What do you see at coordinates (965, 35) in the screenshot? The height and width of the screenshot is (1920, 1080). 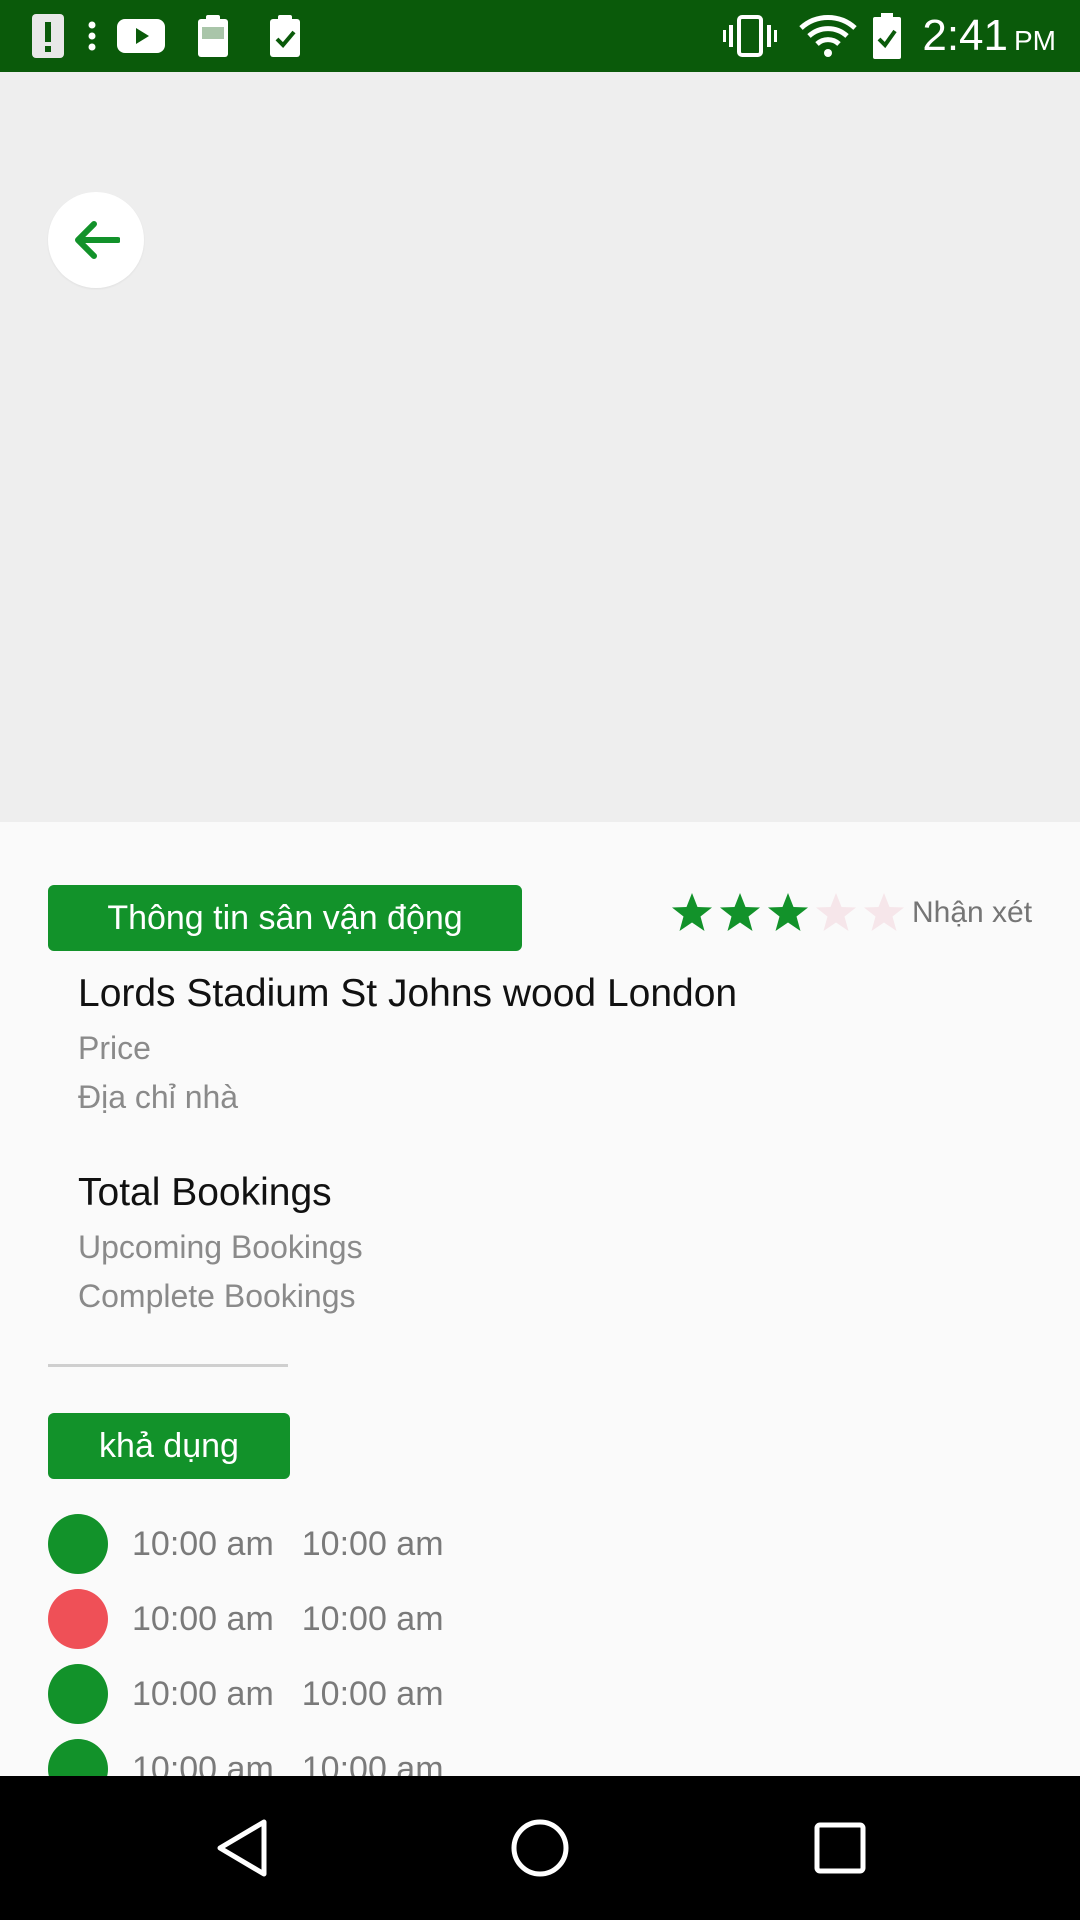 I see `status-time-value: 2:41` at bounding box center [965, 35].